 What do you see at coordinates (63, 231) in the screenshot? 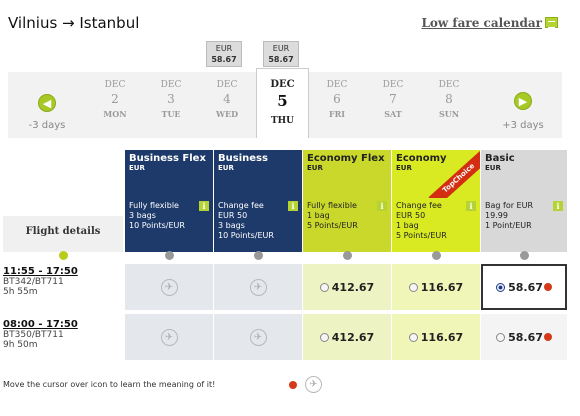
I see `flight-details-label: Flight details` at bounding box center [63, 231].